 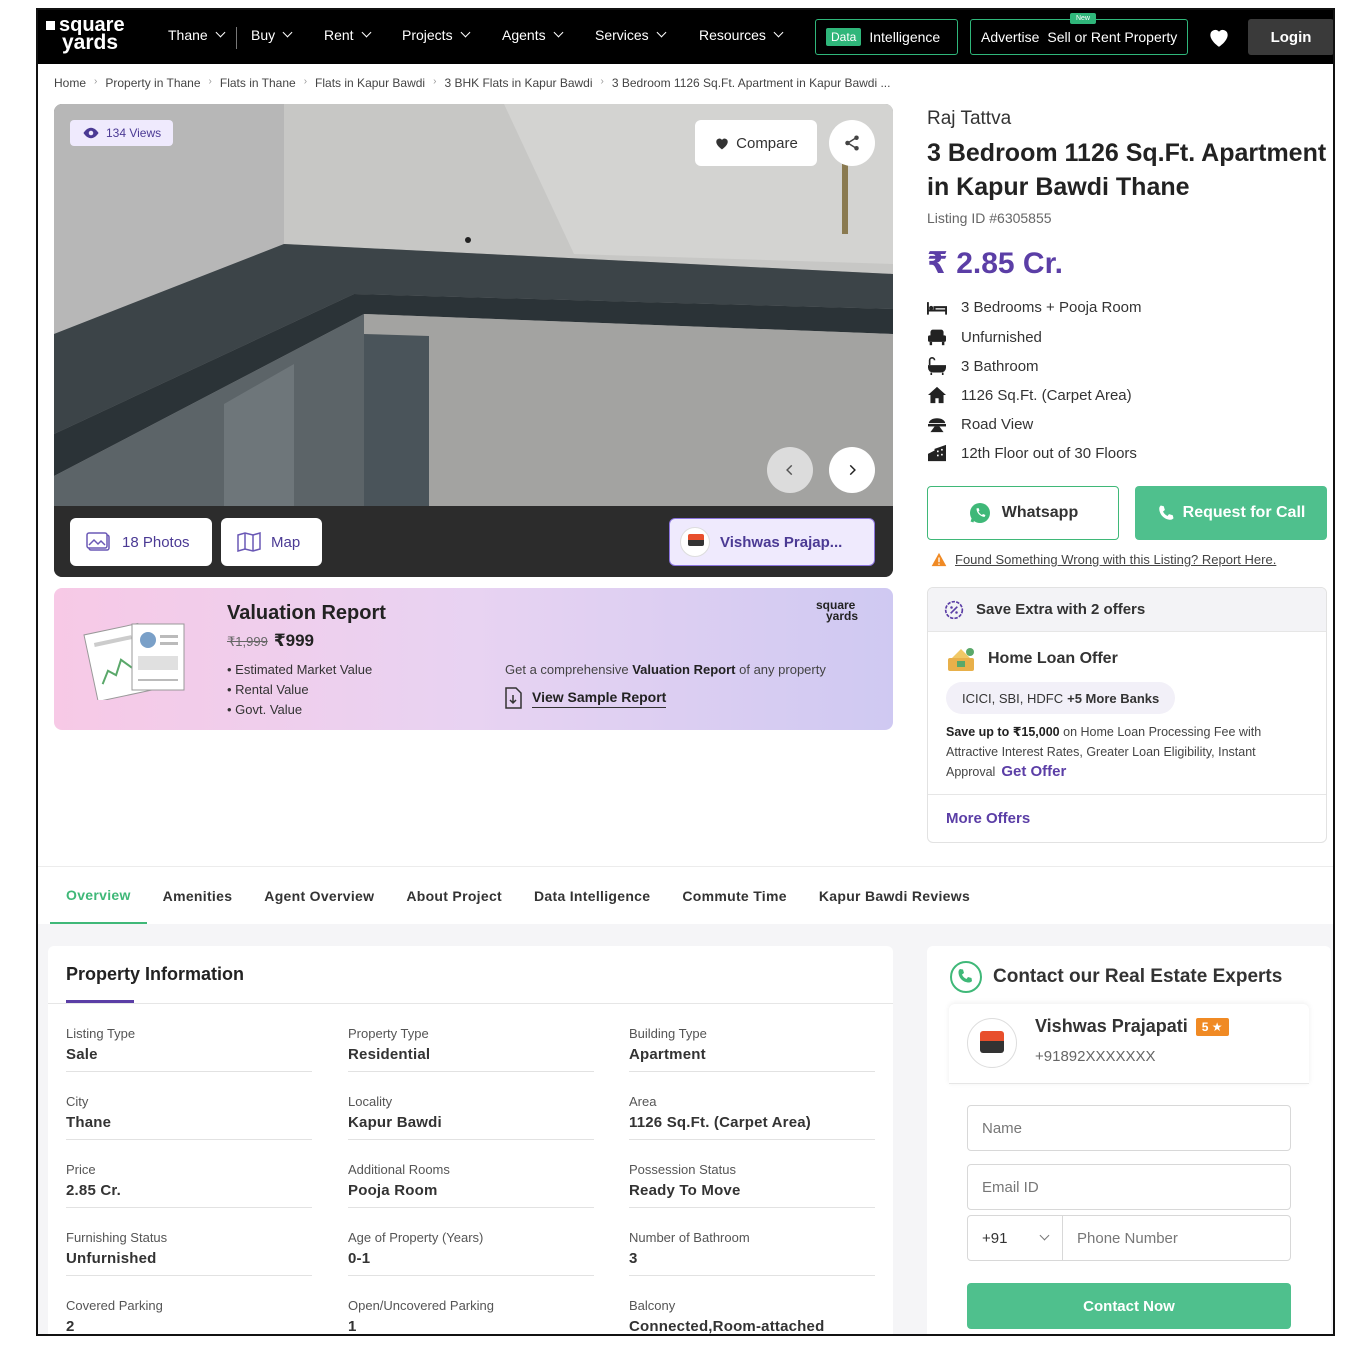 I want to click on report-documents-icon, so click(x=134, y=661).